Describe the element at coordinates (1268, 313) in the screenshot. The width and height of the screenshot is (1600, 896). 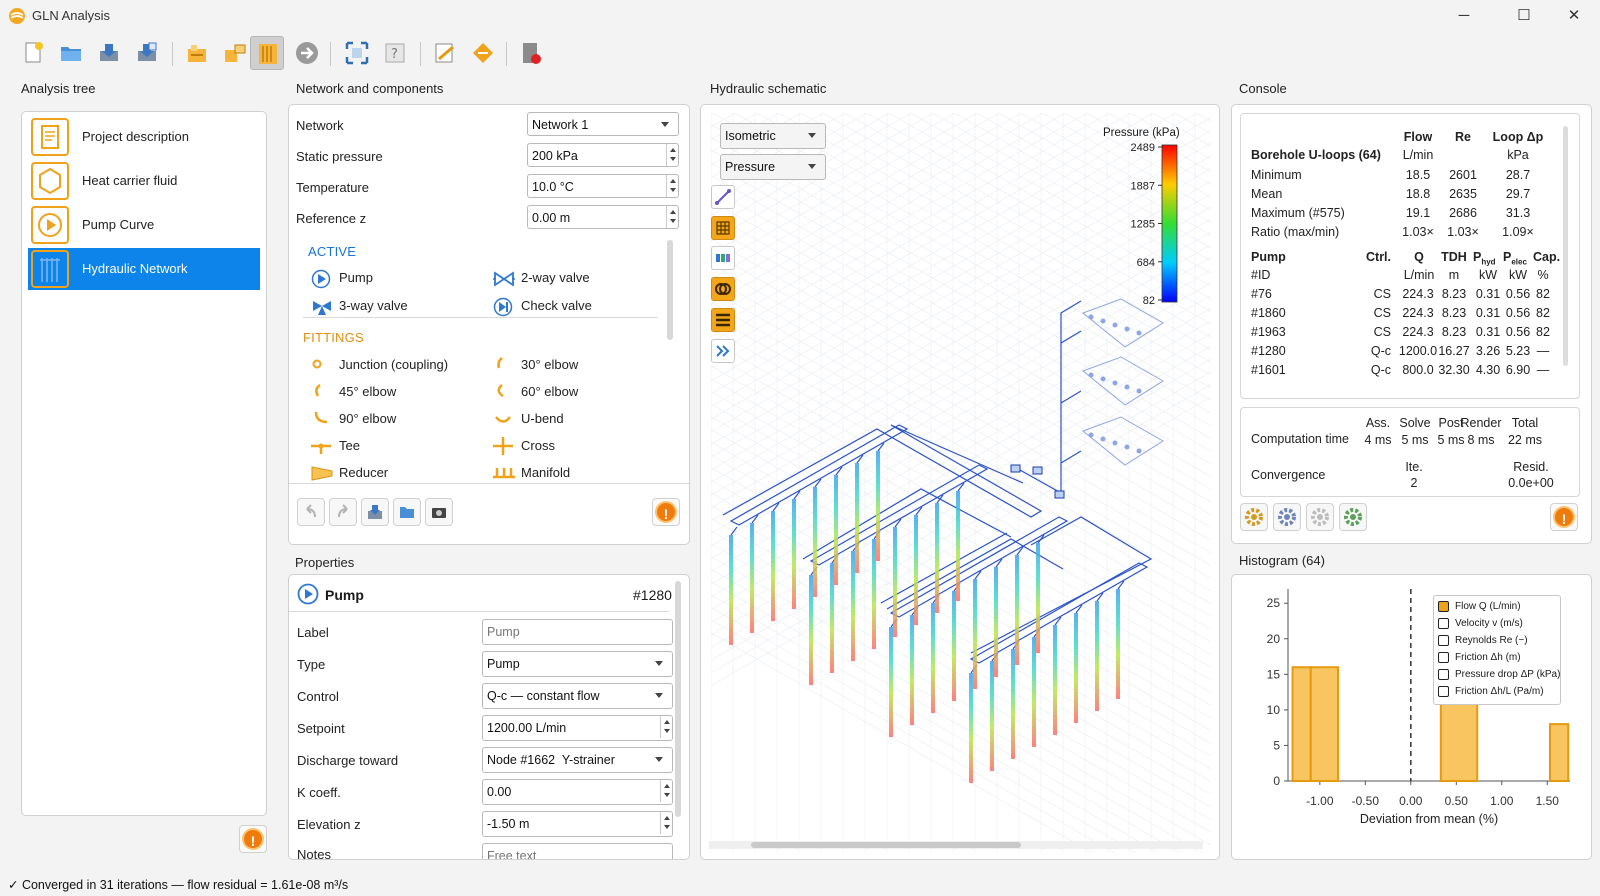
I see `pump-id-cell: #1860` at that location.